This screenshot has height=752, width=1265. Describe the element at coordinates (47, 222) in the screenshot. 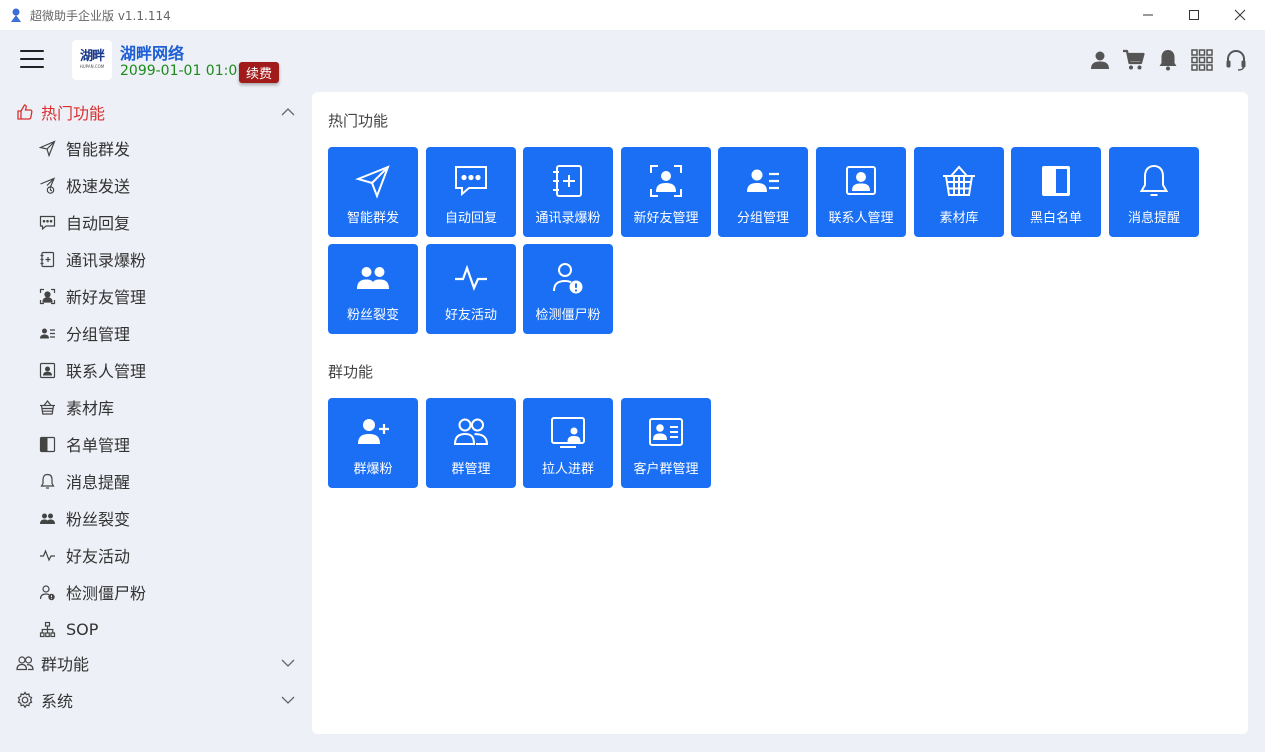

I see `chat-dots-icon` at that location.